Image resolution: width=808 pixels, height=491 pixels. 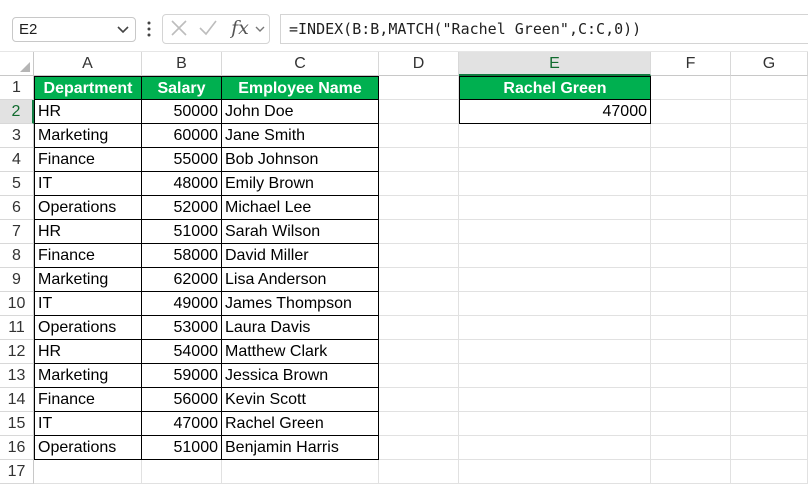 What do you see at coordinates (300, 400) in the screenshot?
I see `table-cell: Kevin Scott` at bounding box center [300, 400].